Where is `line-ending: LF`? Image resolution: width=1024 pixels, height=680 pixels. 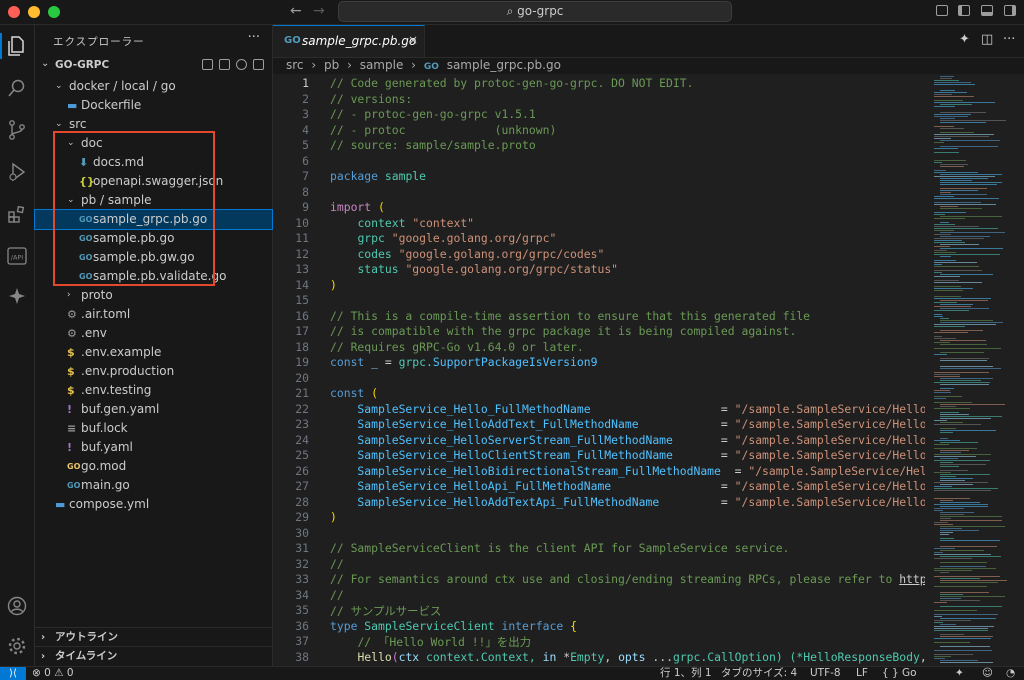
line-ending: LF is located at coordinates (862, 673).